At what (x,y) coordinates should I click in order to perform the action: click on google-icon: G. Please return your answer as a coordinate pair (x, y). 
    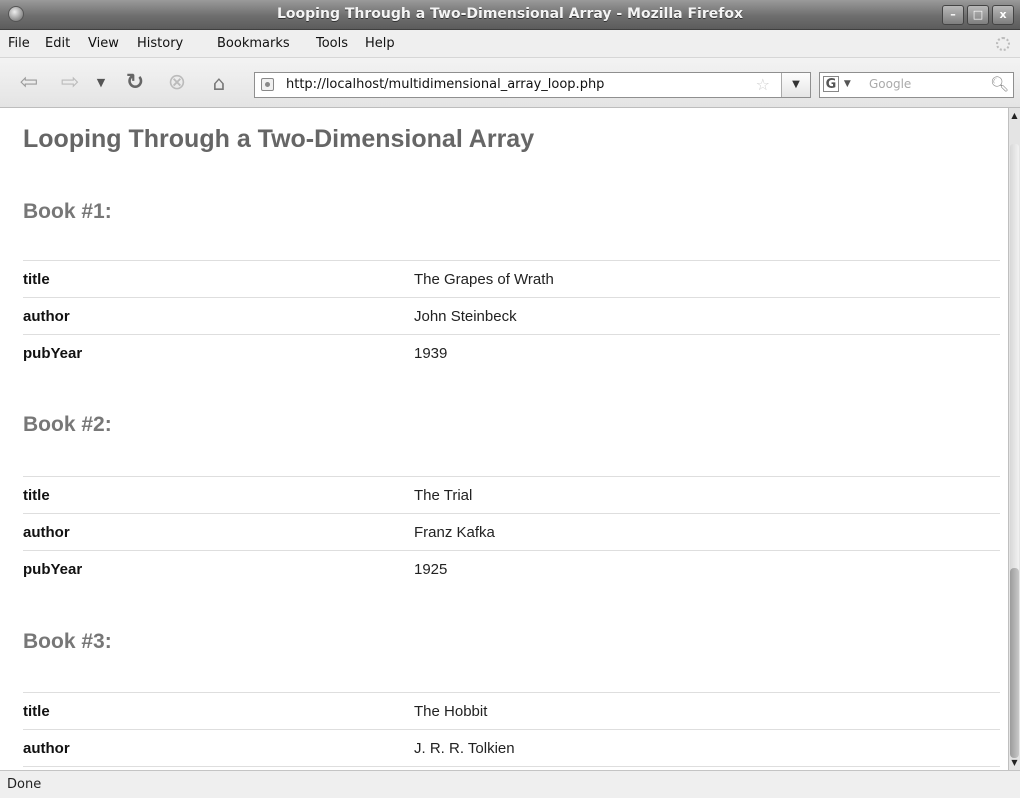
    Looking at the image, I should click on (831, 84).